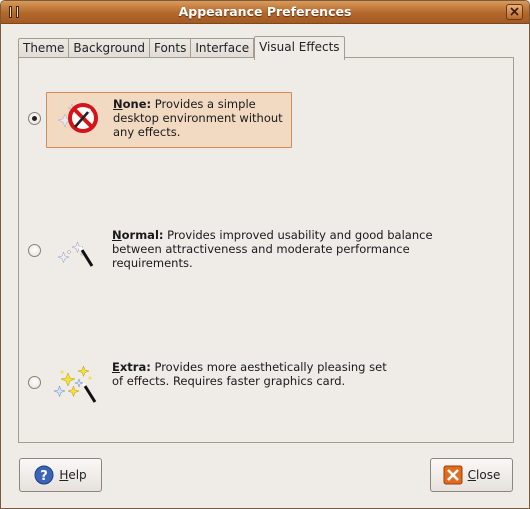 The image size is (530, 509). What do you see at coordinates (147, 132) in the screenshot?
I see `option-none-line3: any effects.` at bounding box center [147, 132].